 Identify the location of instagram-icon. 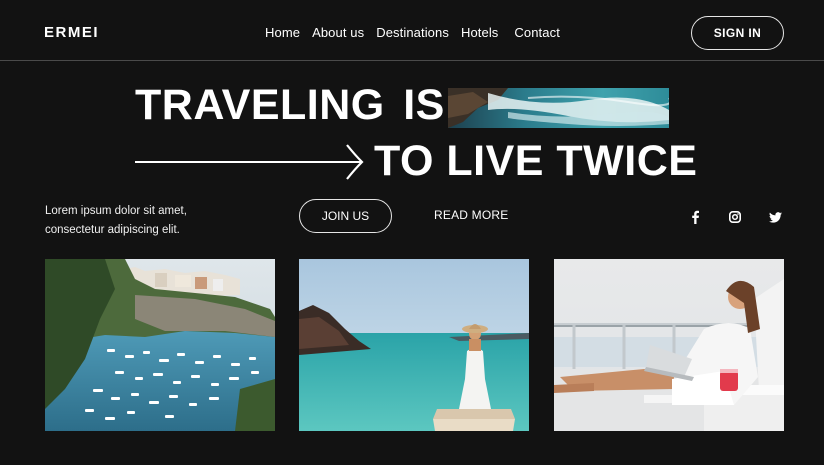
(735, 217).